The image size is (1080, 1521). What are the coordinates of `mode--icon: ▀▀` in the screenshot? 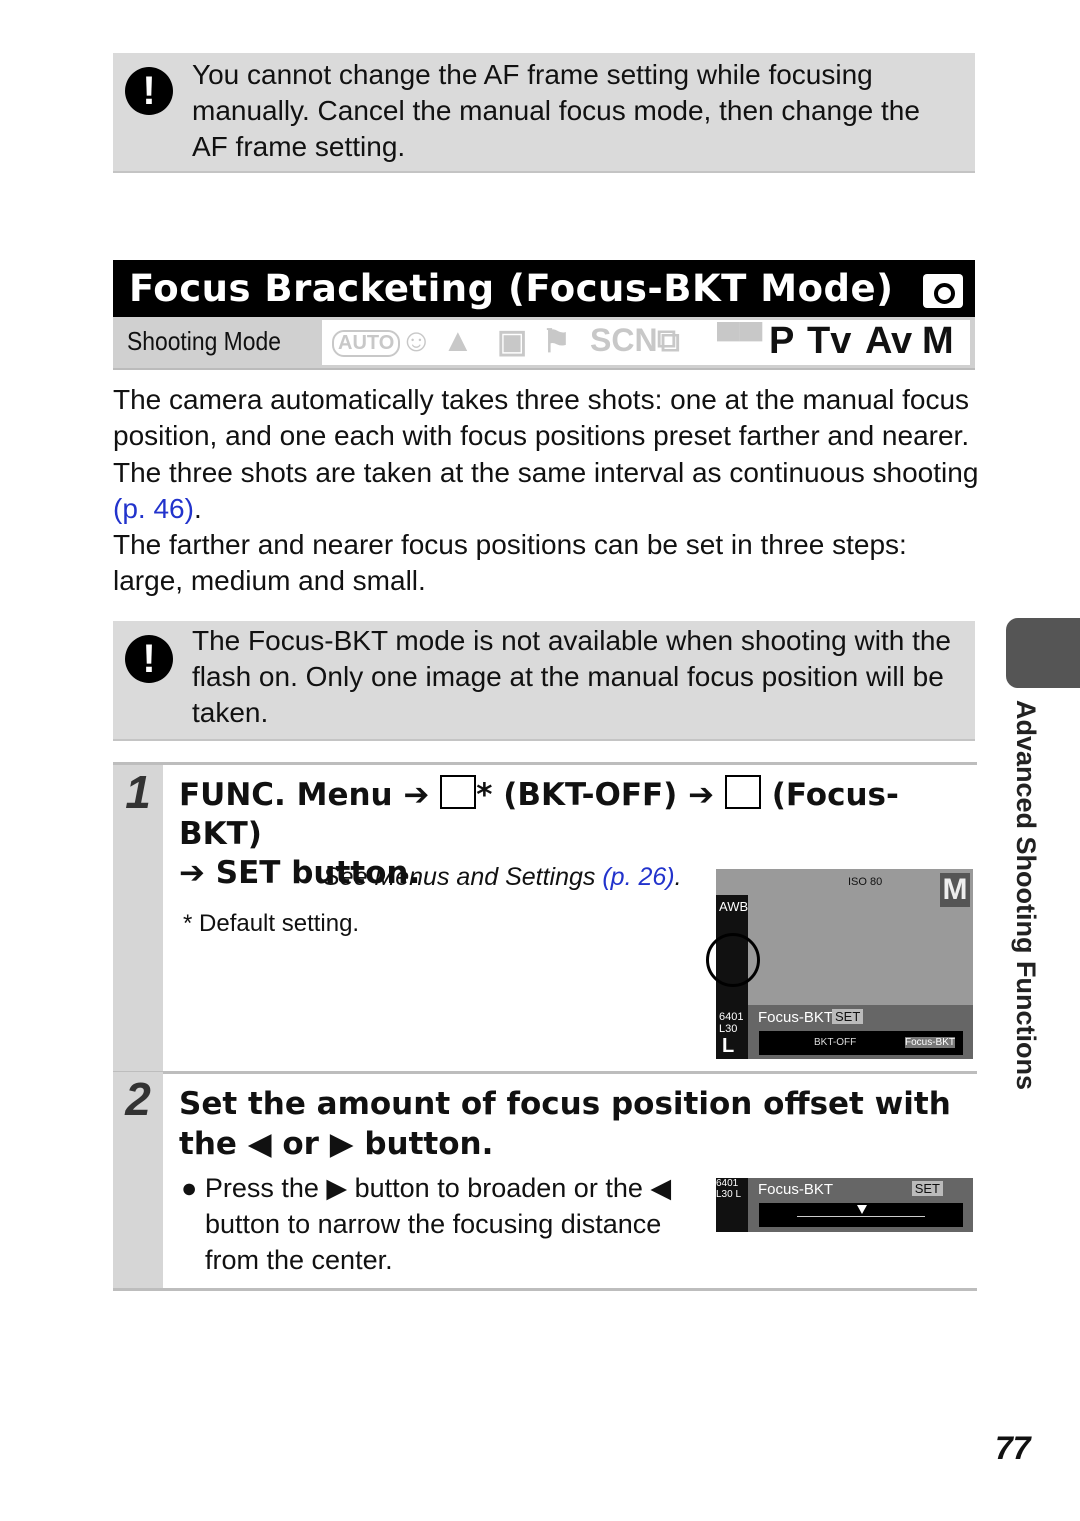 It's located at (740, 340).